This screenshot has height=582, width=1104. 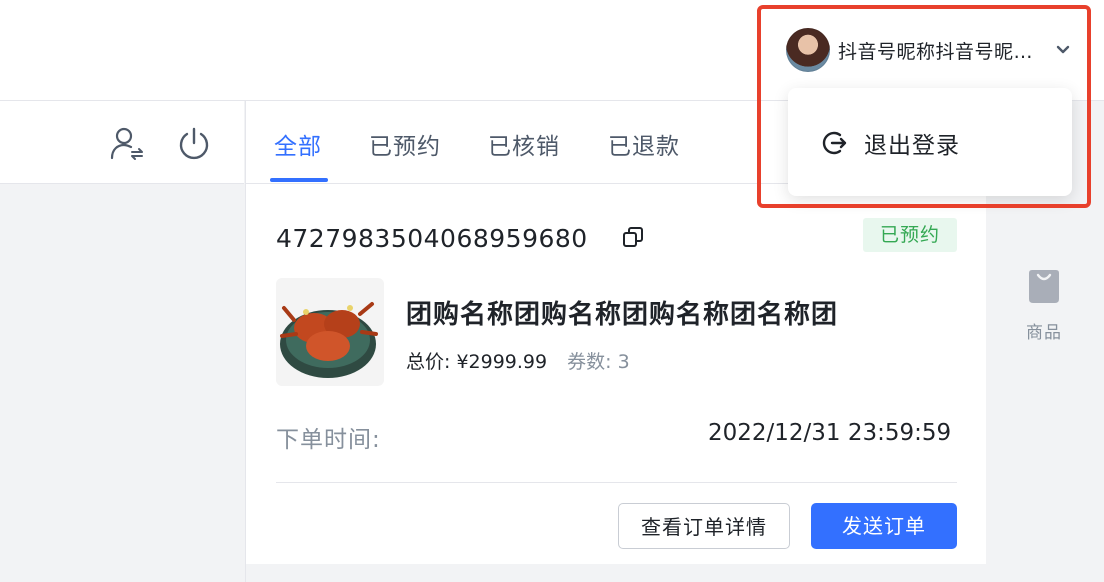 I want to click on avatar, so click(x=808, y=50).